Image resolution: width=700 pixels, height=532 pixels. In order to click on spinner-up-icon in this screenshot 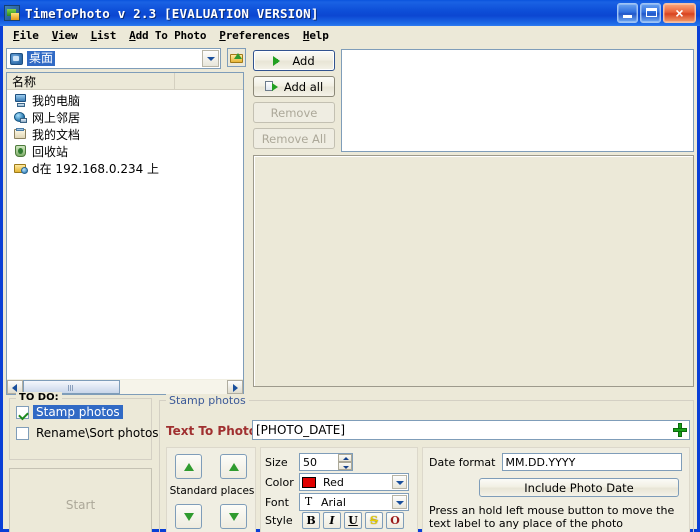, I will do `click(345, 458)`.